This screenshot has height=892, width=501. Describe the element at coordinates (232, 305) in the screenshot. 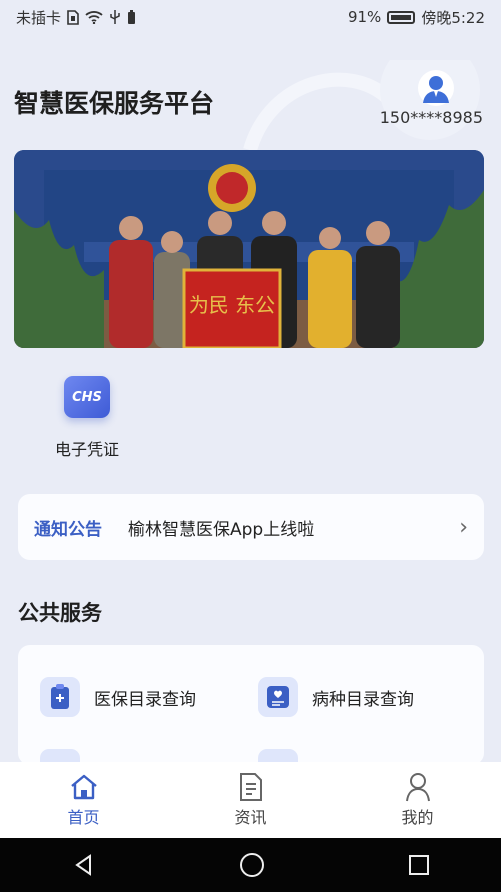

I see `pennant-text: 为民 东公` at that location.